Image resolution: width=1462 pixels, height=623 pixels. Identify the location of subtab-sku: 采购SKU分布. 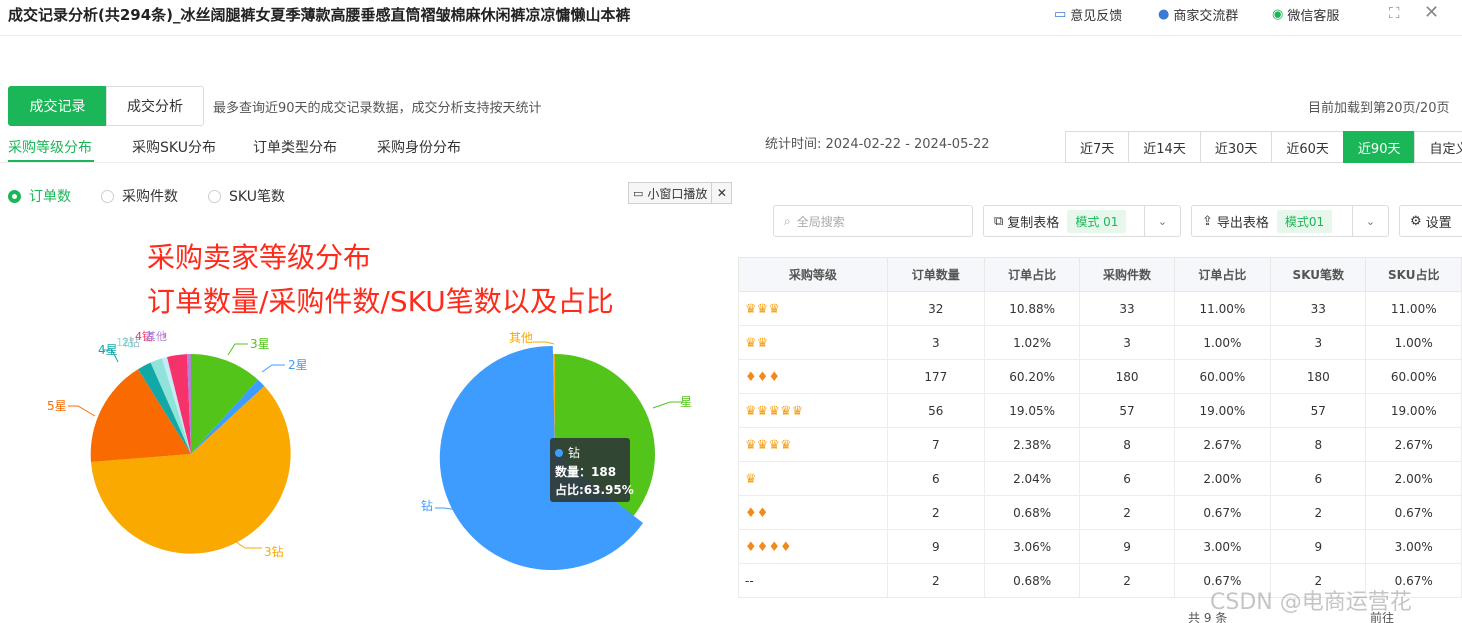
(174, 147).